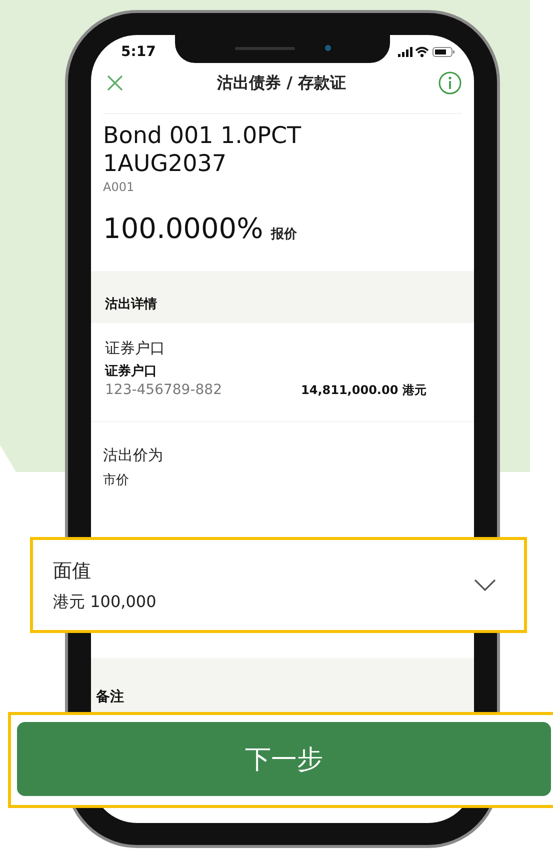 Image resolution: width=553 pixels, height=850 pixels. Describe the element at coordinates (278, 585) in the screenshot. I see `face-value-dropdown: 面值 港元 100,000` at that location.